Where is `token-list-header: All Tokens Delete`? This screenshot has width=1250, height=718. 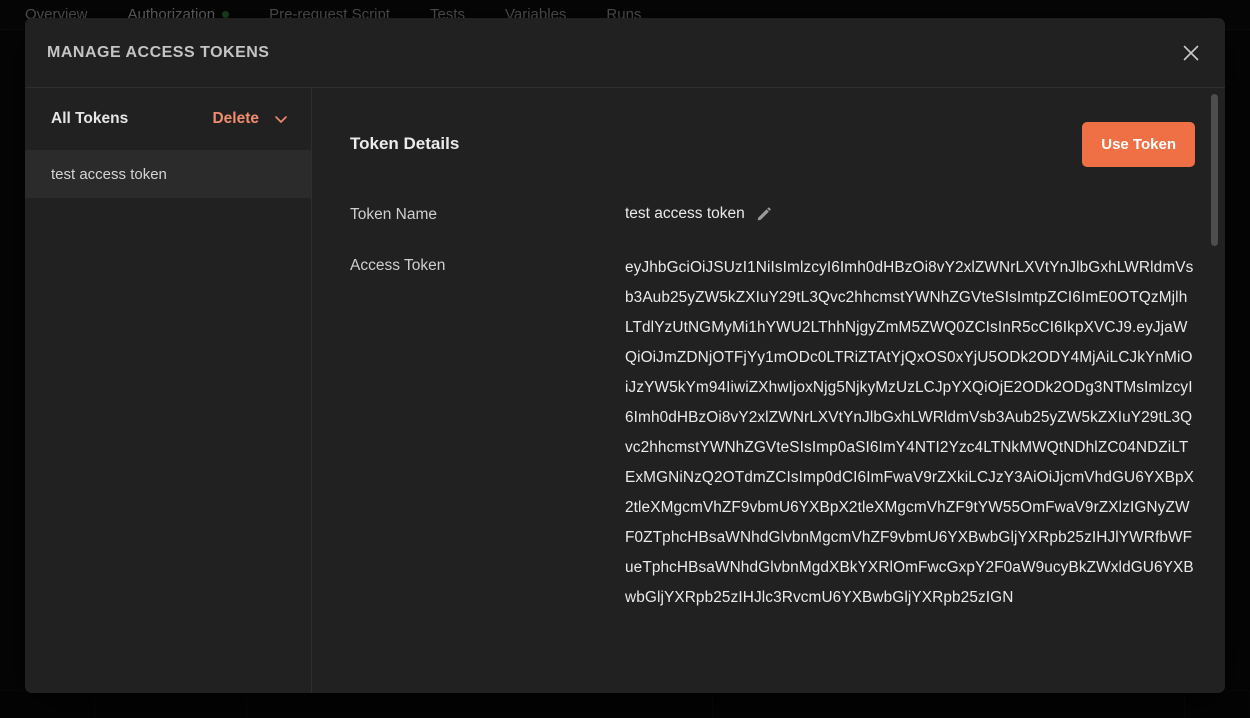
token-list-header: All Tokens Delete is located at coordinates (168, 119).